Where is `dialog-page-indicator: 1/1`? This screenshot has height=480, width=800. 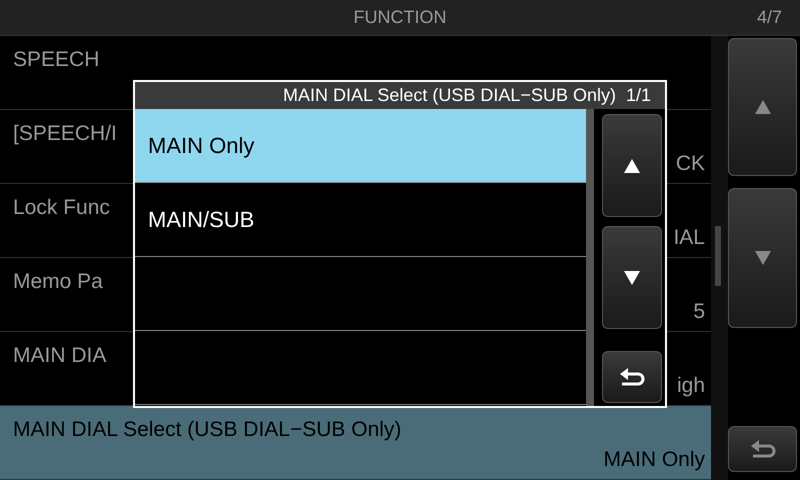 dialog-page-indicator: 1/1 is located at coordinates (638, 95).